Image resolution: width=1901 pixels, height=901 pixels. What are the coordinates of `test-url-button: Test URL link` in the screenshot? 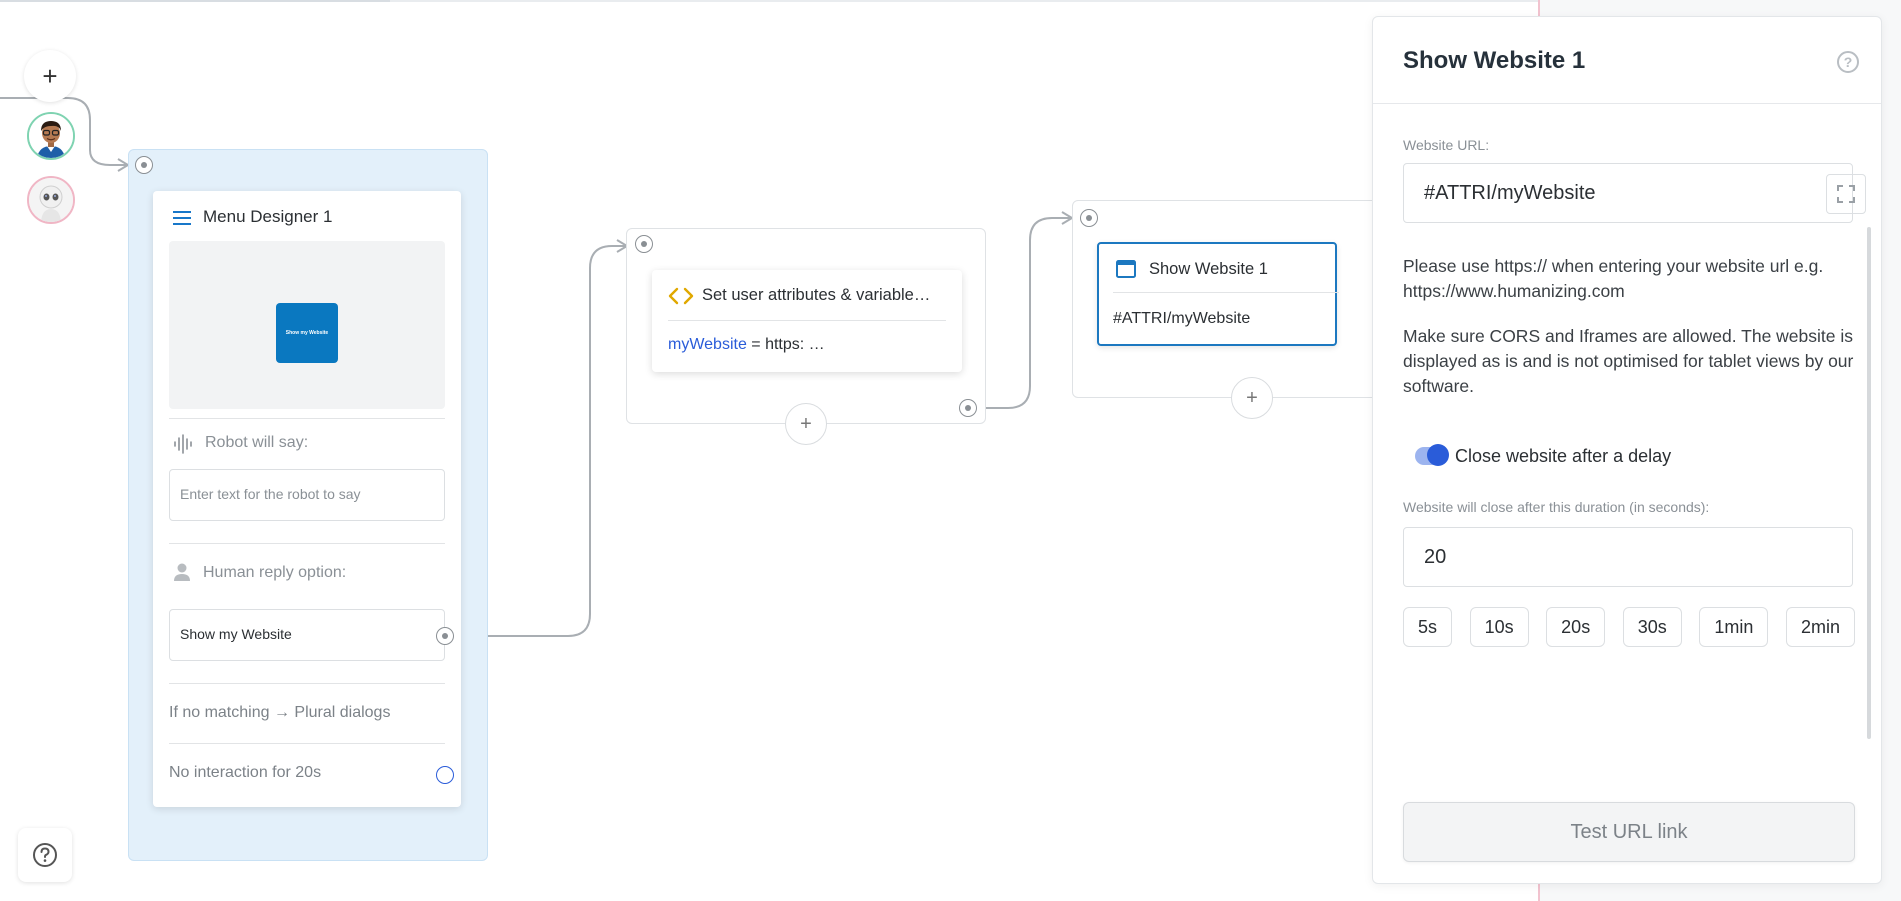 It's located at (1629, 832).